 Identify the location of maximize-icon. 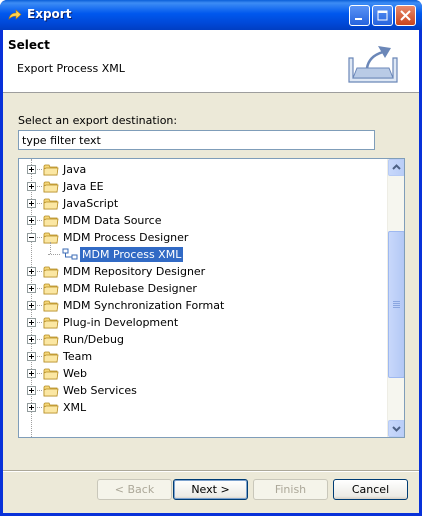
(382, 15).